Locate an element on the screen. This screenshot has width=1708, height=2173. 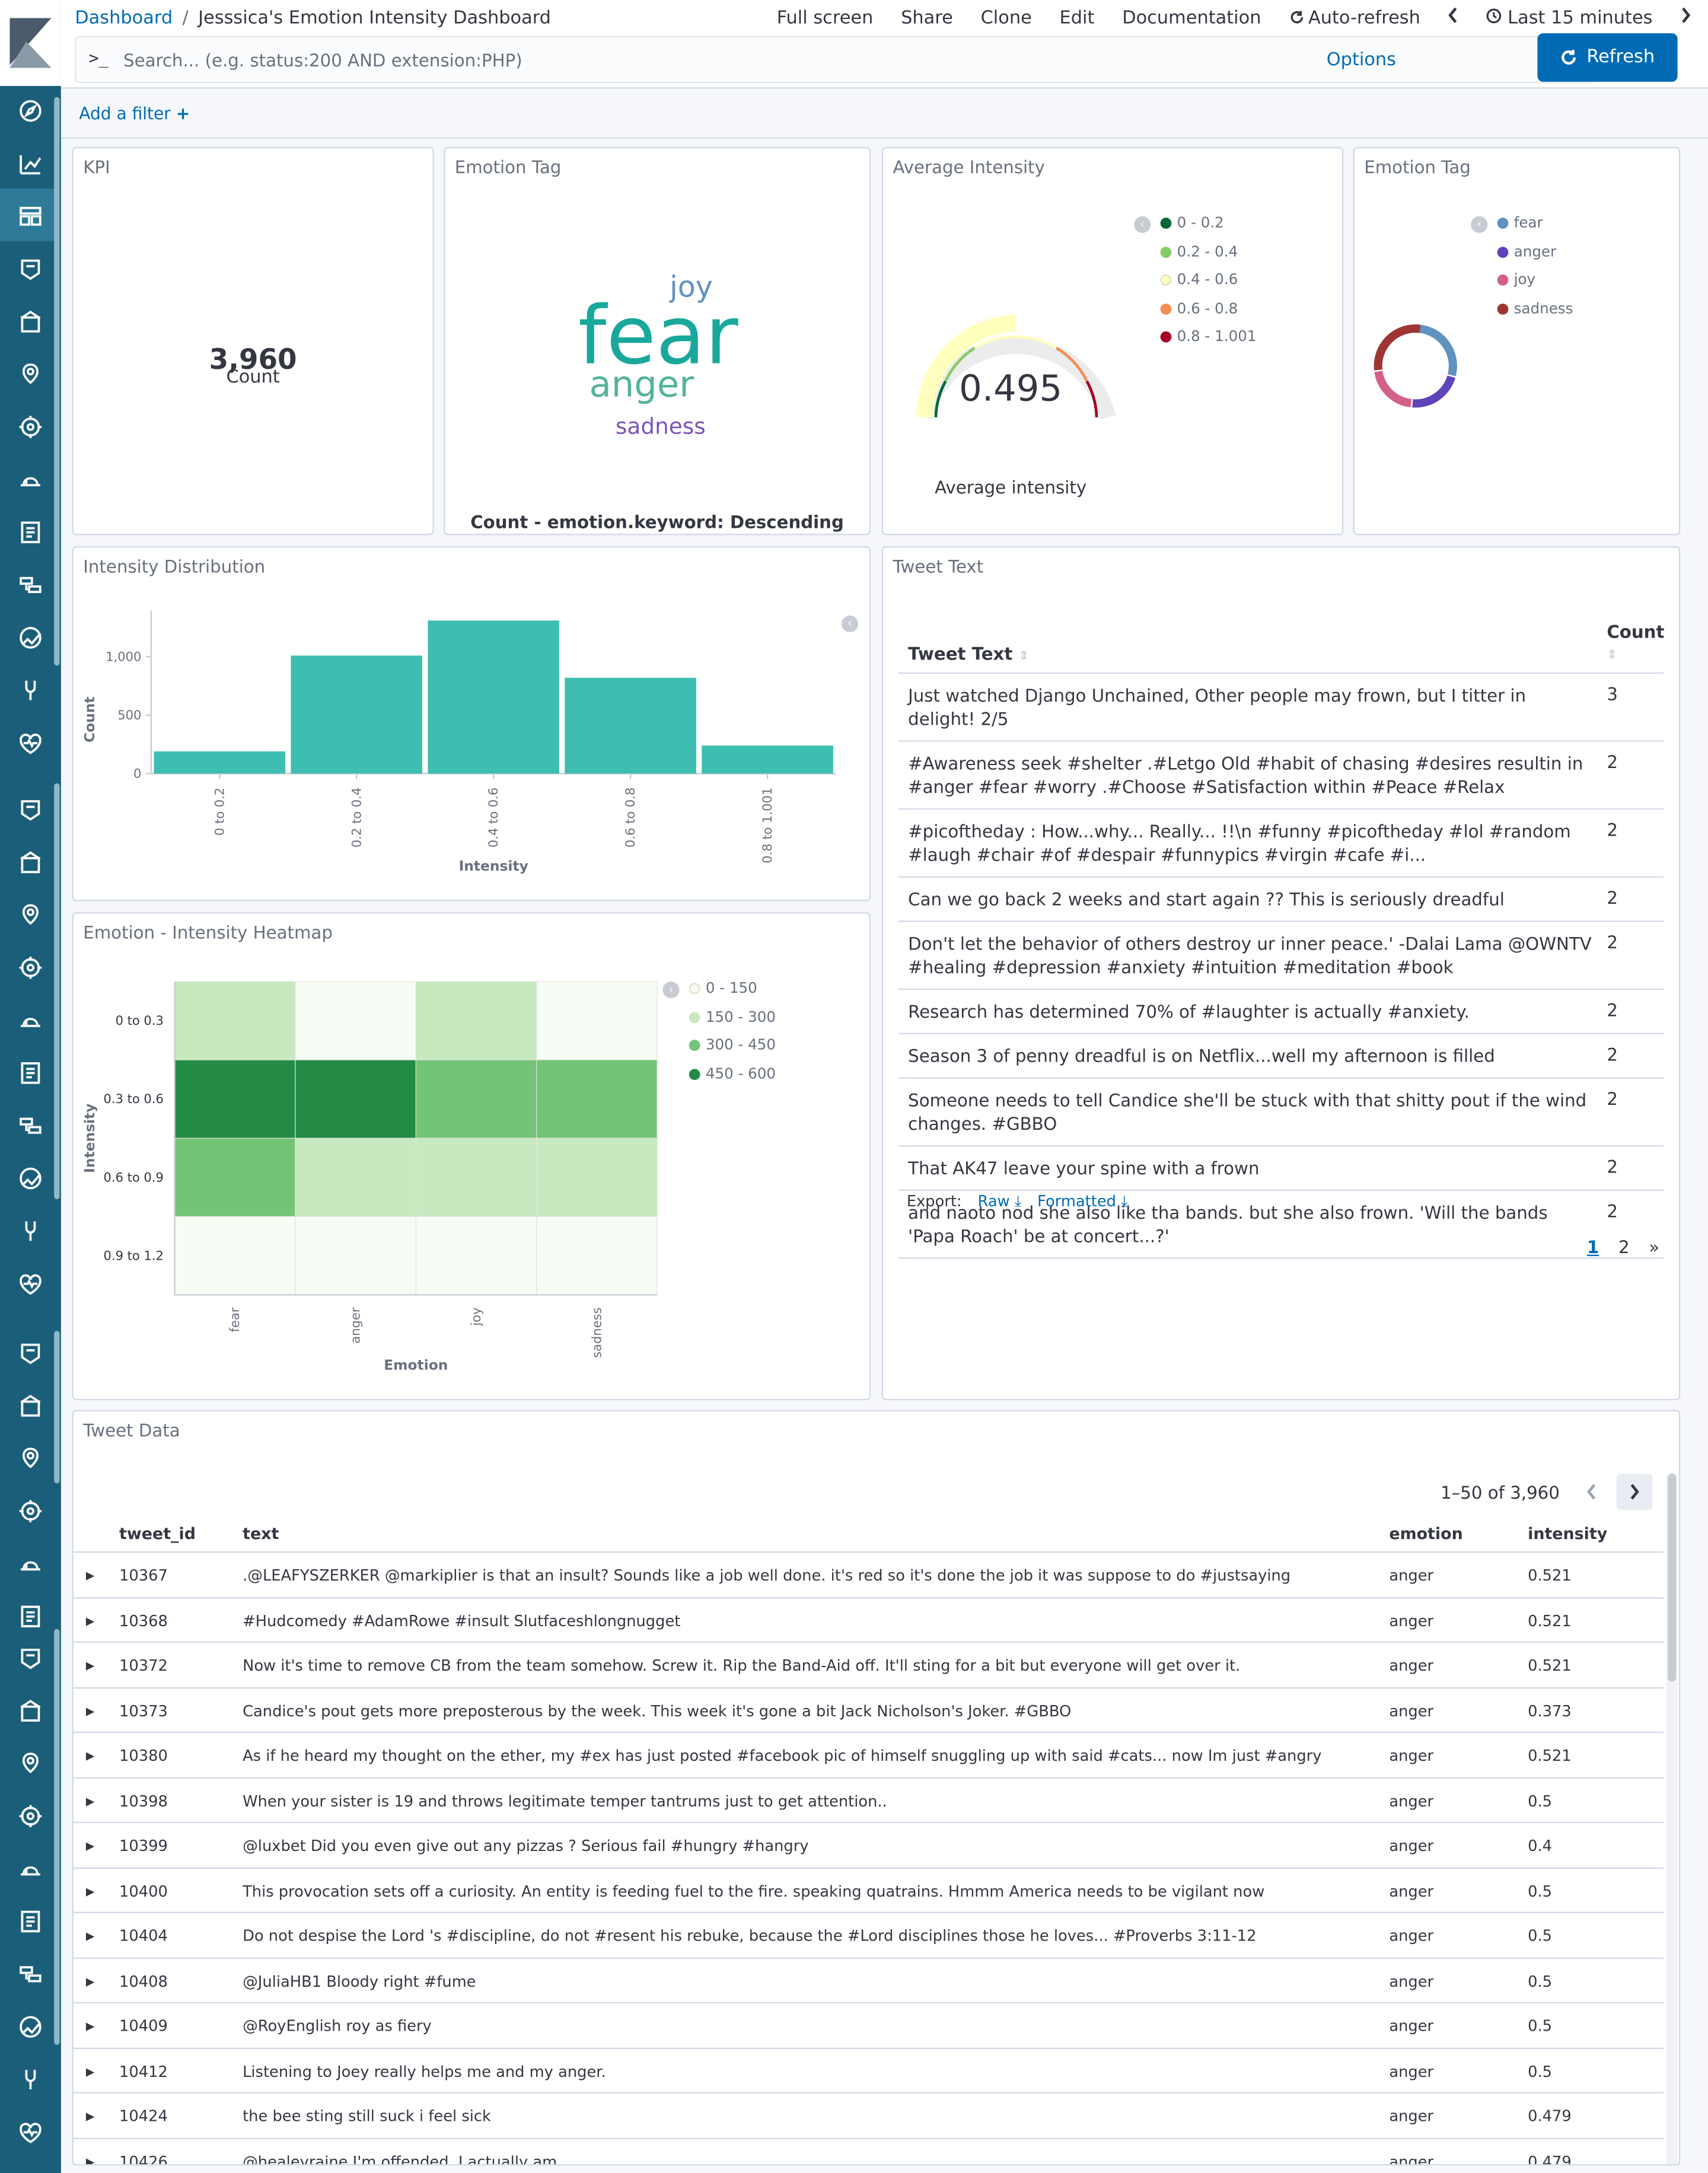
sort-icon: ⇕ is located at coordinates (1612, 655).